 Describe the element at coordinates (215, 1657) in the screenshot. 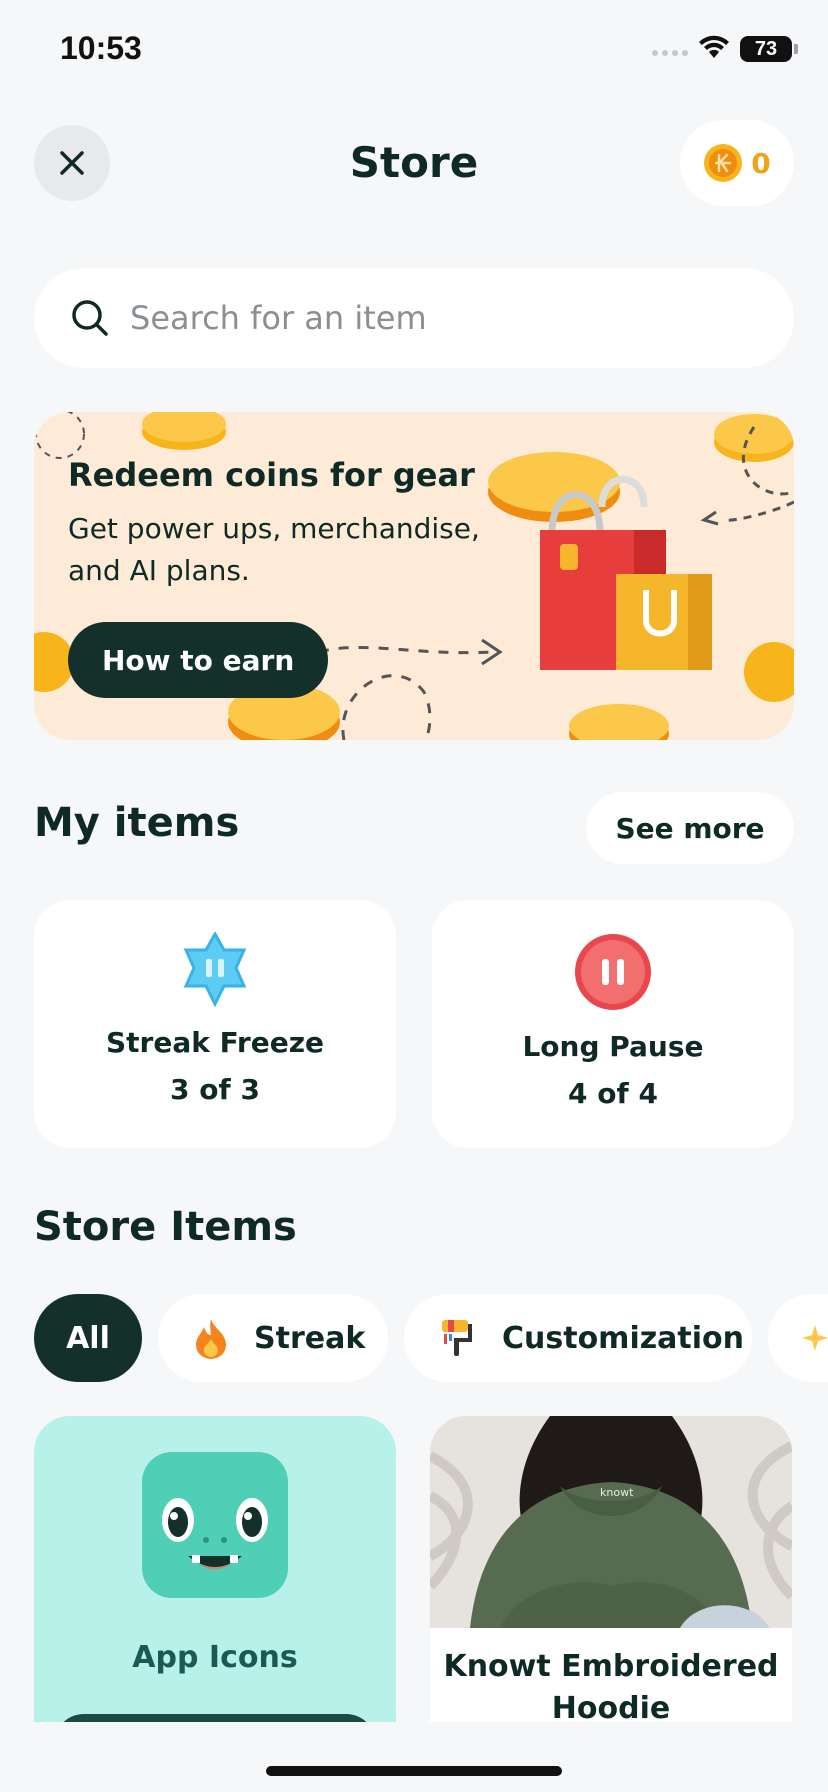

I see `store-card-label: App Icons` at that location.